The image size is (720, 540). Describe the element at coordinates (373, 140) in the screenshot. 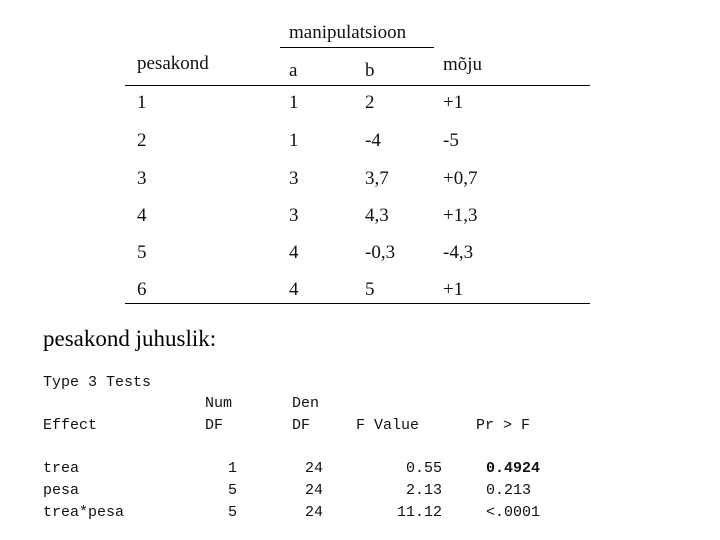

I see `cell-b: -4` at that location.